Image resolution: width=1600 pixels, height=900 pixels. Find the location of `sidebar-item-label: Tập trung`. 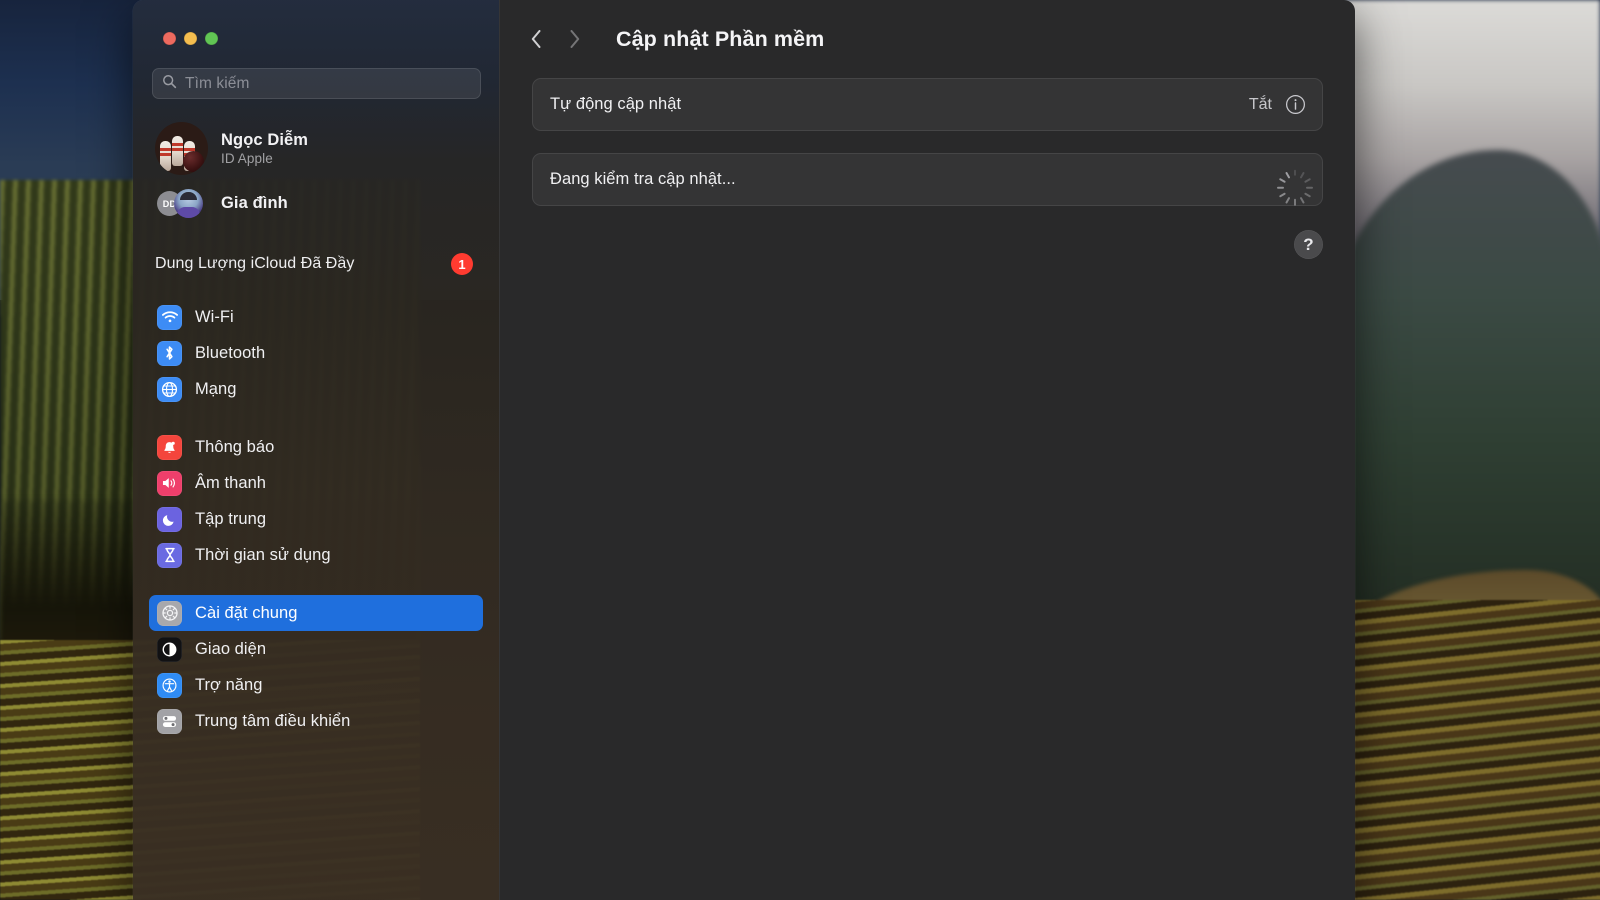

sidebar-item-label: Tập trung is located at coordinates (231, 518).